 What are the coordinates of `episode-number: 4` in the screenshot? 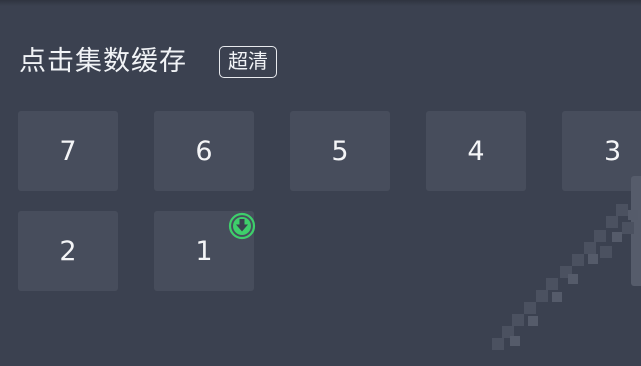 It's located at (476, 151).